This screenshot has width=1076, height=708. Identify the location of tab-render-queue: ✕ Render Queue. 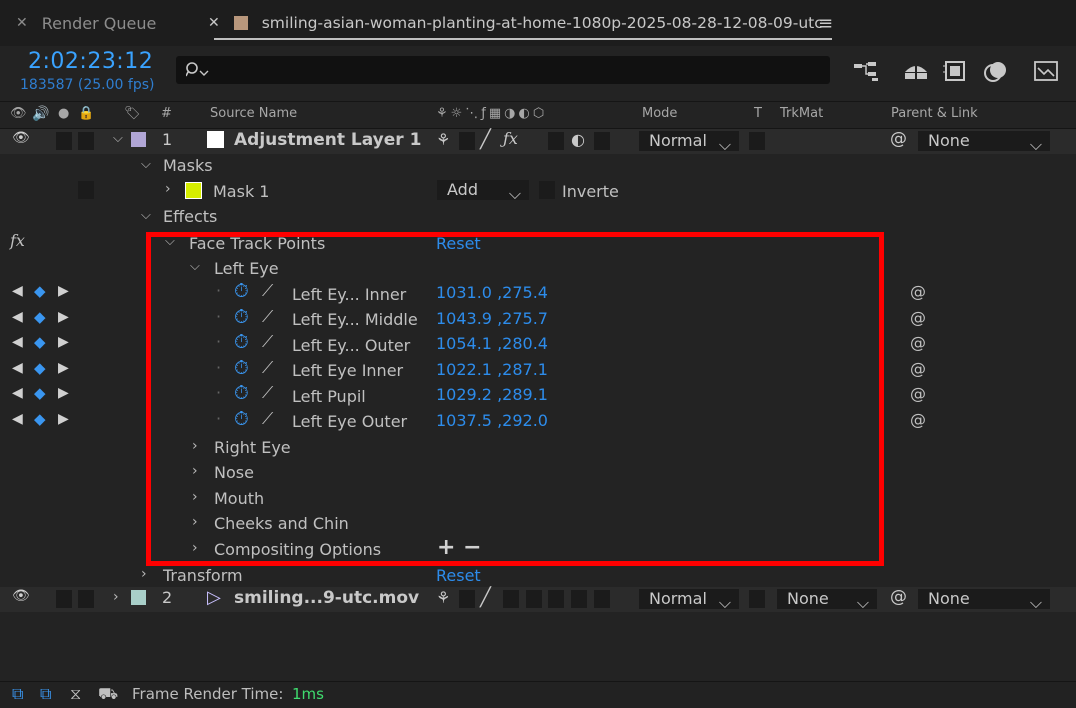
(86, 23).